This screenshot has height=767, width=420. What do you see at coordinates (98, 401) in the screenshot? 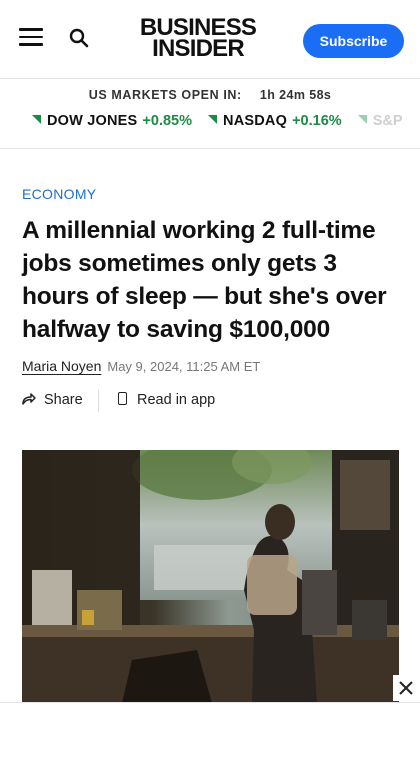
I see `actions-divider` at bounding box center [98, 401].